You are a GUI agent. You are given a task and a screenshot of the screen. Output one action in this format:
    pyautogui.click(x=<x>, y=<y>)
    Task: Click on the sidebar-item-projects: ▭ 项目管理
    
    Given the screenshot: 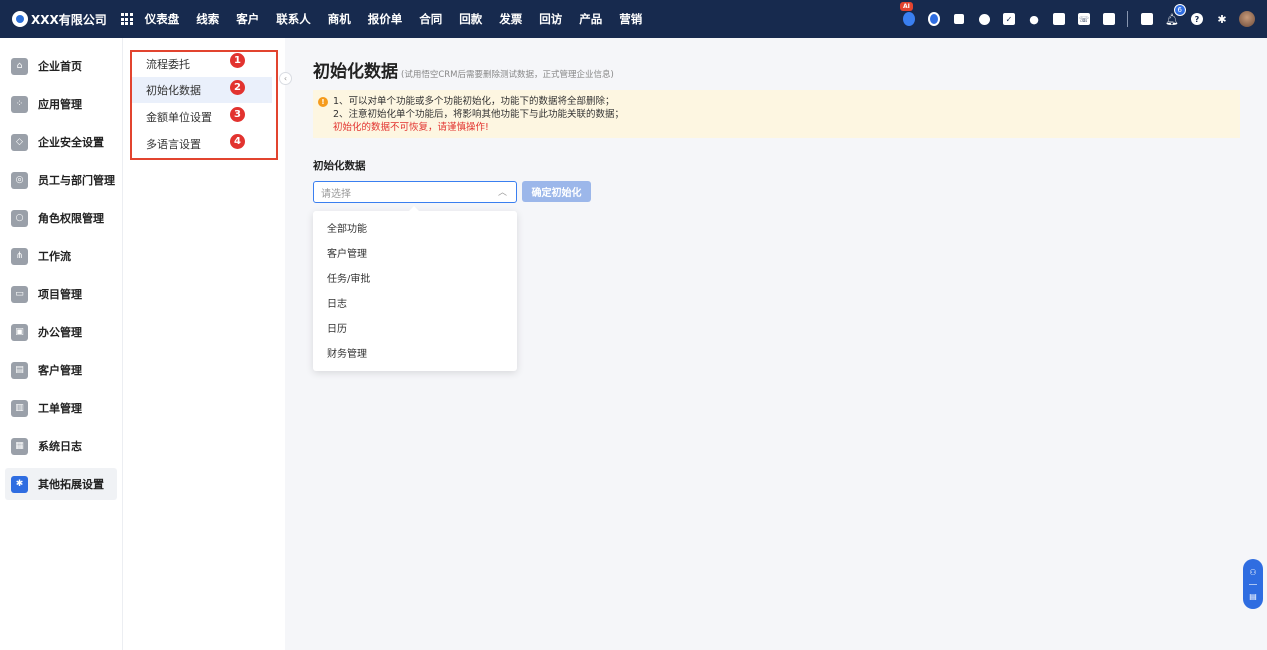 What is the action you would take?
    pyautogui.click(x=61, y=294)
    